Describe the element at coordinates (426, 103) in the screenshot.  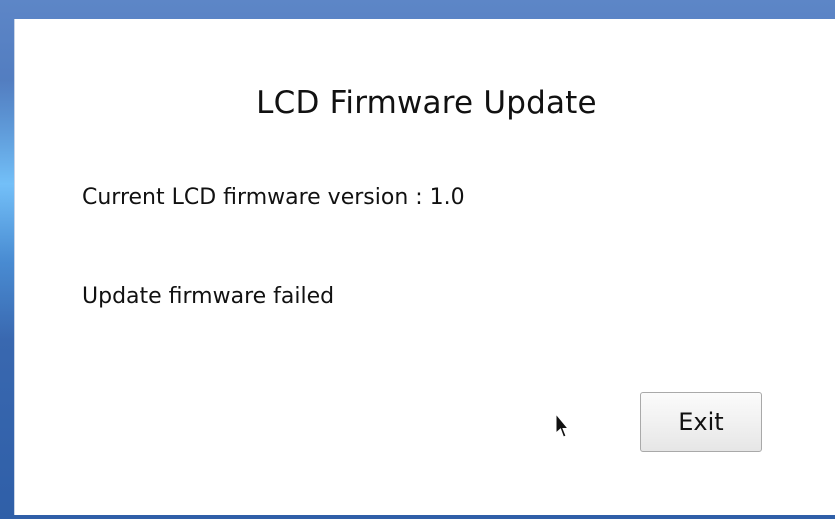
I see `dialog-title: LCD Firmware Update` at that location.